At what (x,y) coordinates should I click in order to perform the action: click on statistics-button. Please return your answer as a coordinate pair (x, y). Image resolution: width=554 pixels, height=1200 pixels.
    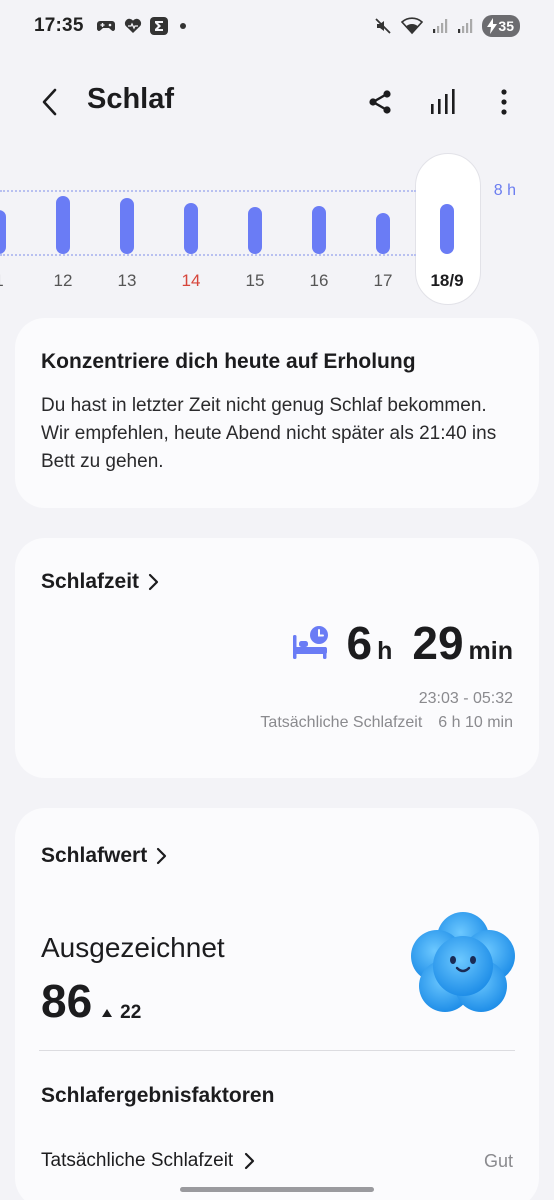
    Looking at the image, I should click on (442, 102).